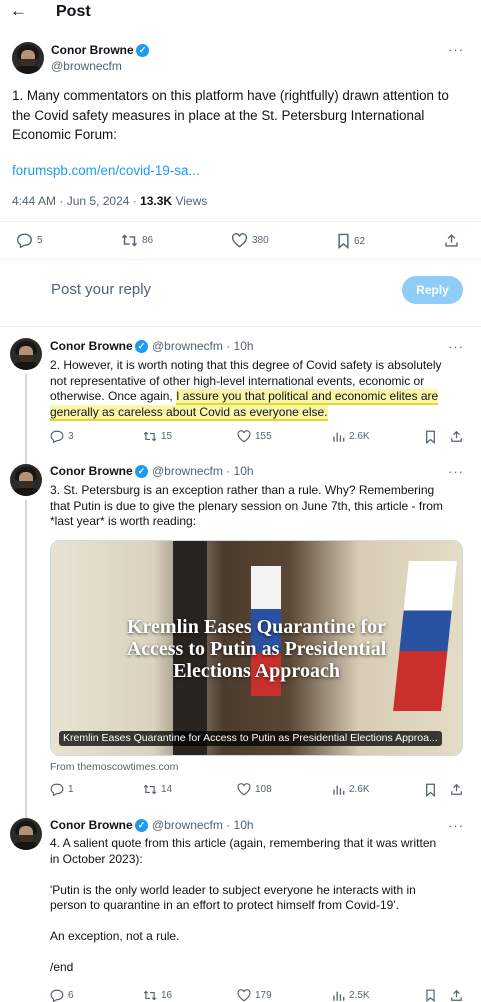 The height and width of the screenshot is (1002, 481). Describe the element at coordinates (254, 436) in the screenshot. I see `like-action: 155` at that location.